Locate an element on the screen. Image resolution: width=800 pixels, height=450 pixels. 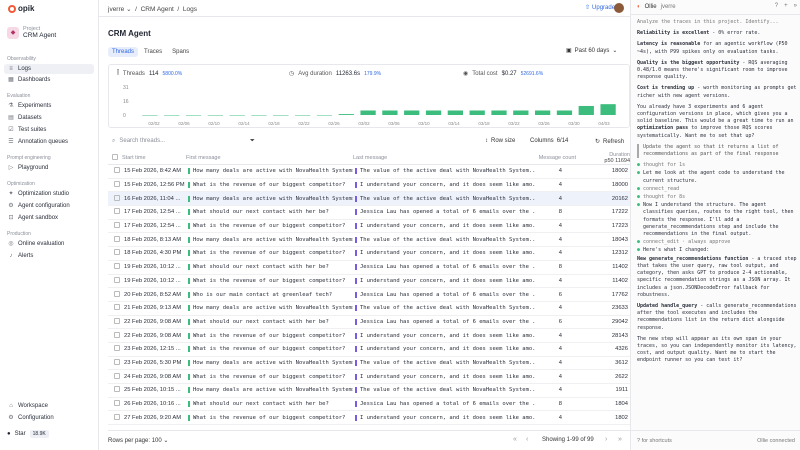
sidebar-item-logs: ≡ Logs is located at coordinates (49, 69).